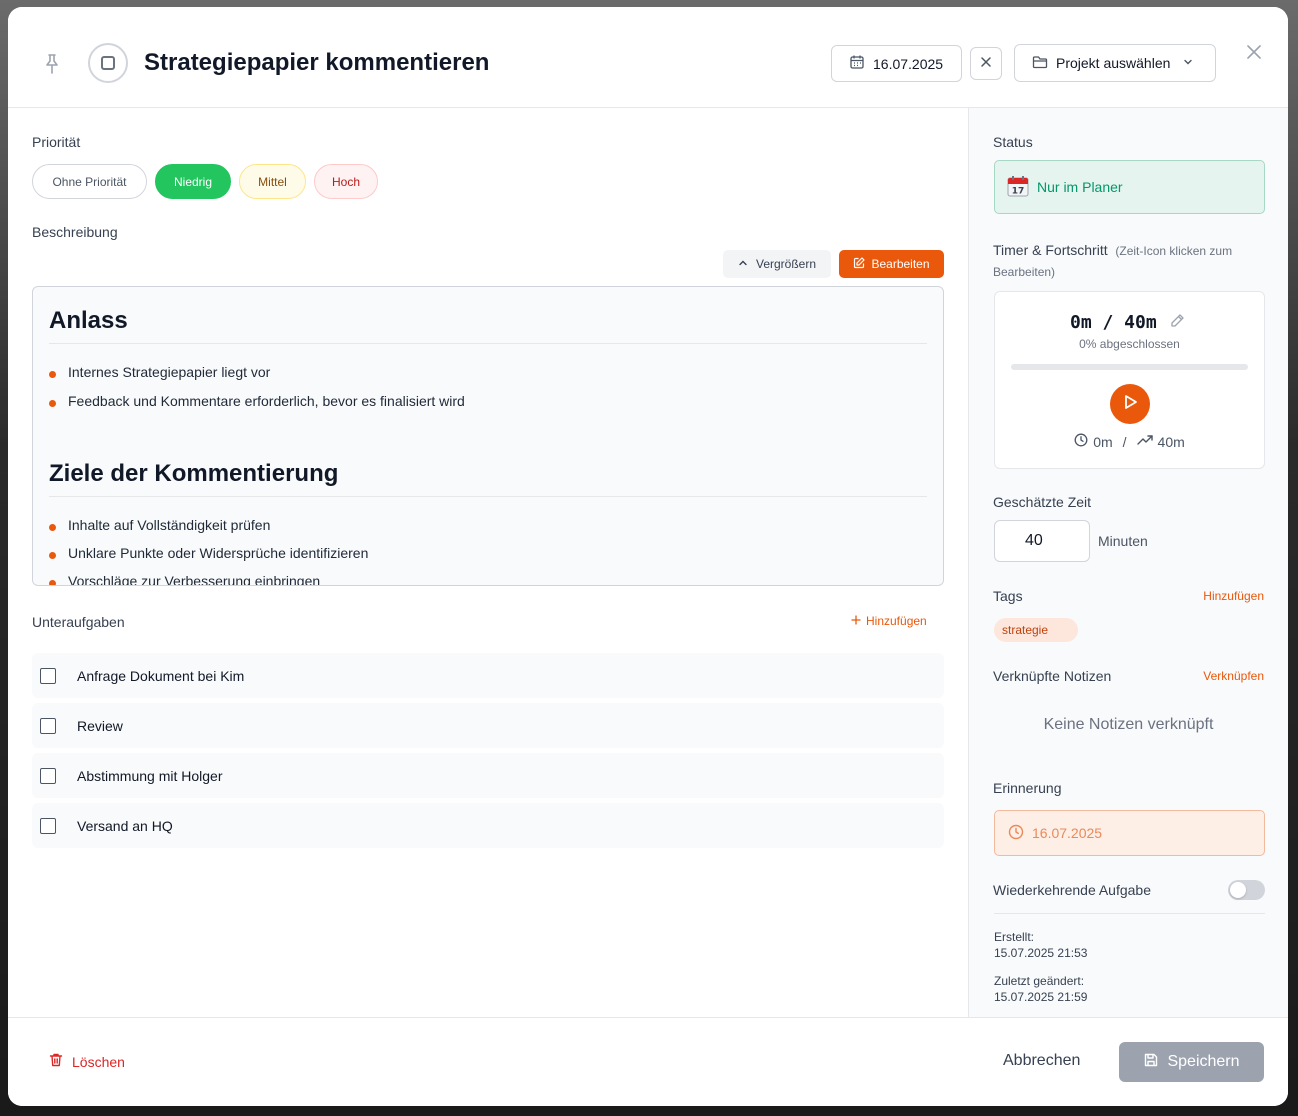 The width and height of the screenshot is (1298, 1116). Describe the element at coordinates (1042, 502) in the screenshot. I see `estimate-label: Geschätzte Zeit` at that location.